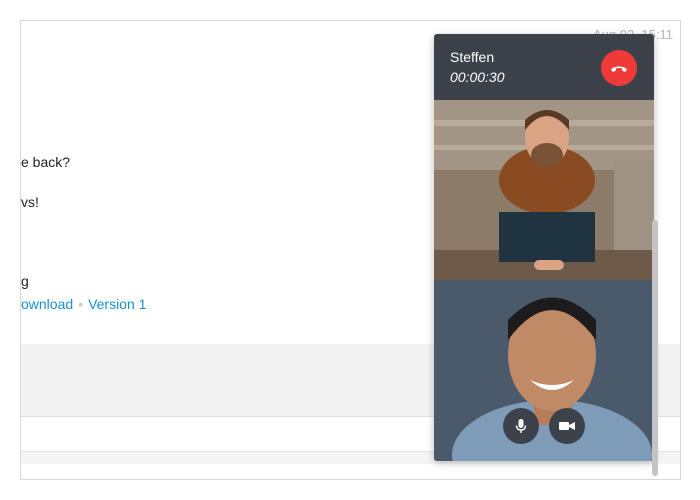  I want to click on remote-video-feed, so click(544, 190).